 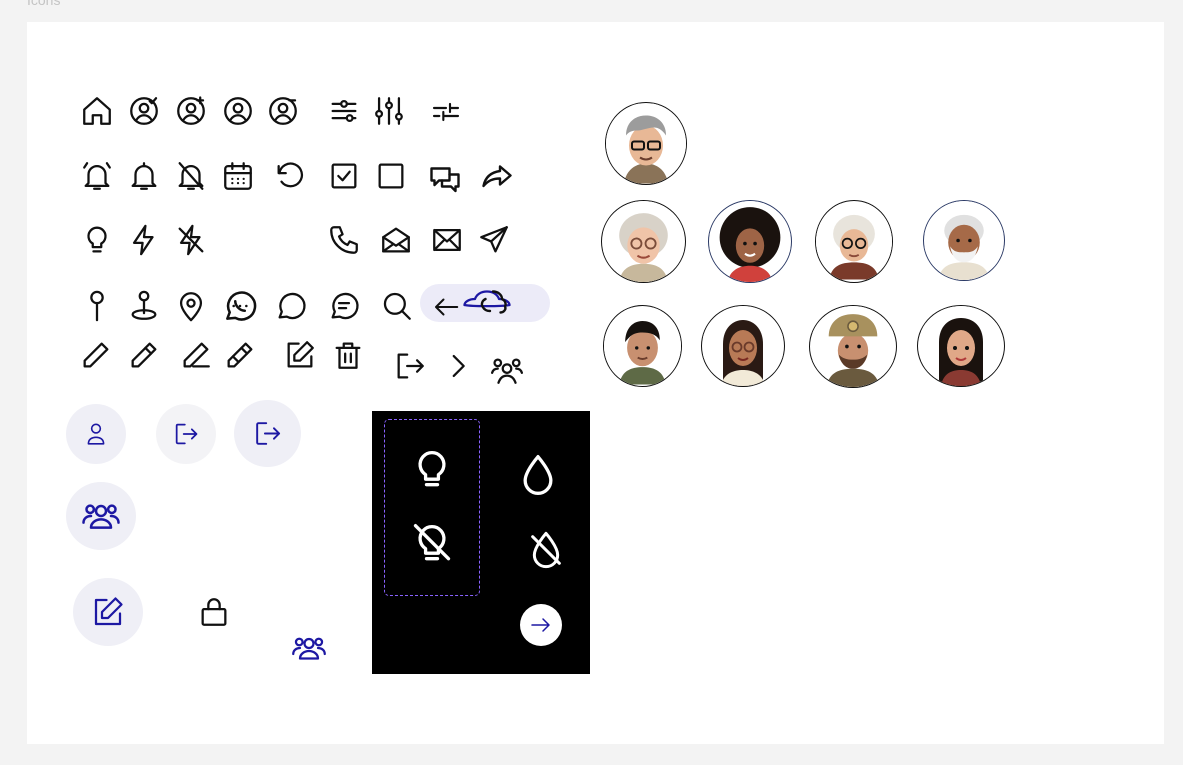 What do you see at coordinates (144, 355) in the screenshot?
I see `pencil-alt-icon` at bounding box center [144, 355].